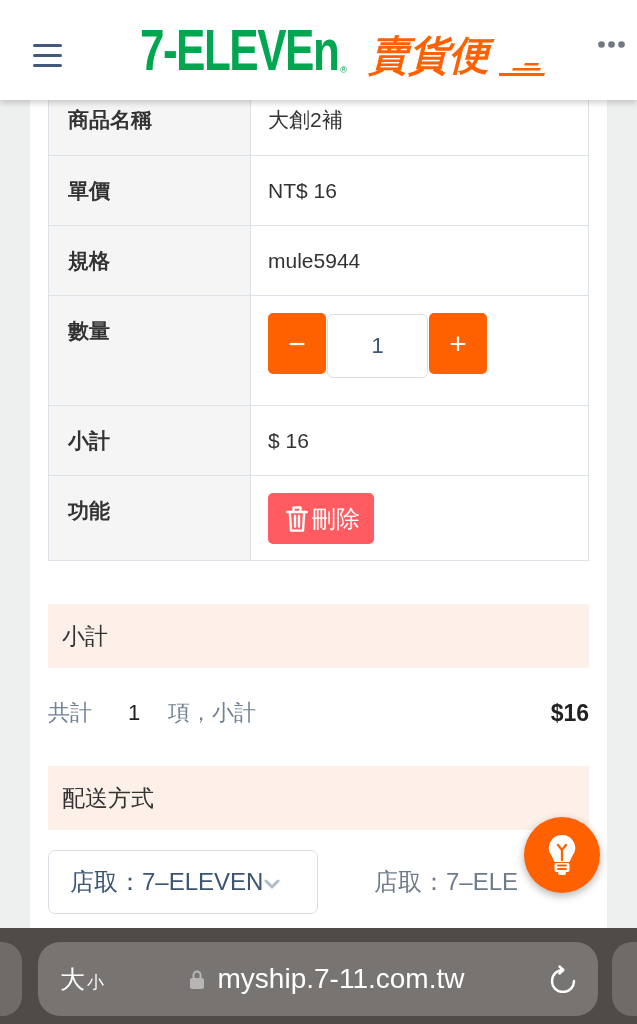  Describe the element at coordinates (288, 441) in the screenshot. I see `field-value-cell-text: $ 16` at that location.